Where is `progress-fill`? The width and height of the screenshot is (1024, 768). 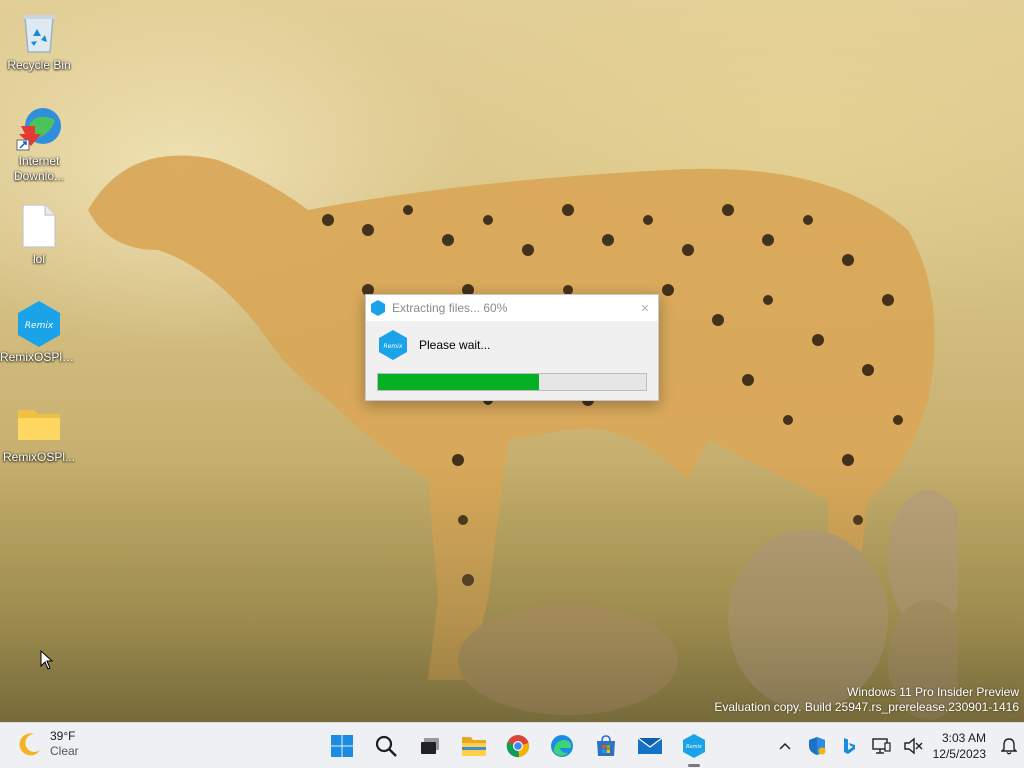
progress-fill is located at coordinates (458, 382).